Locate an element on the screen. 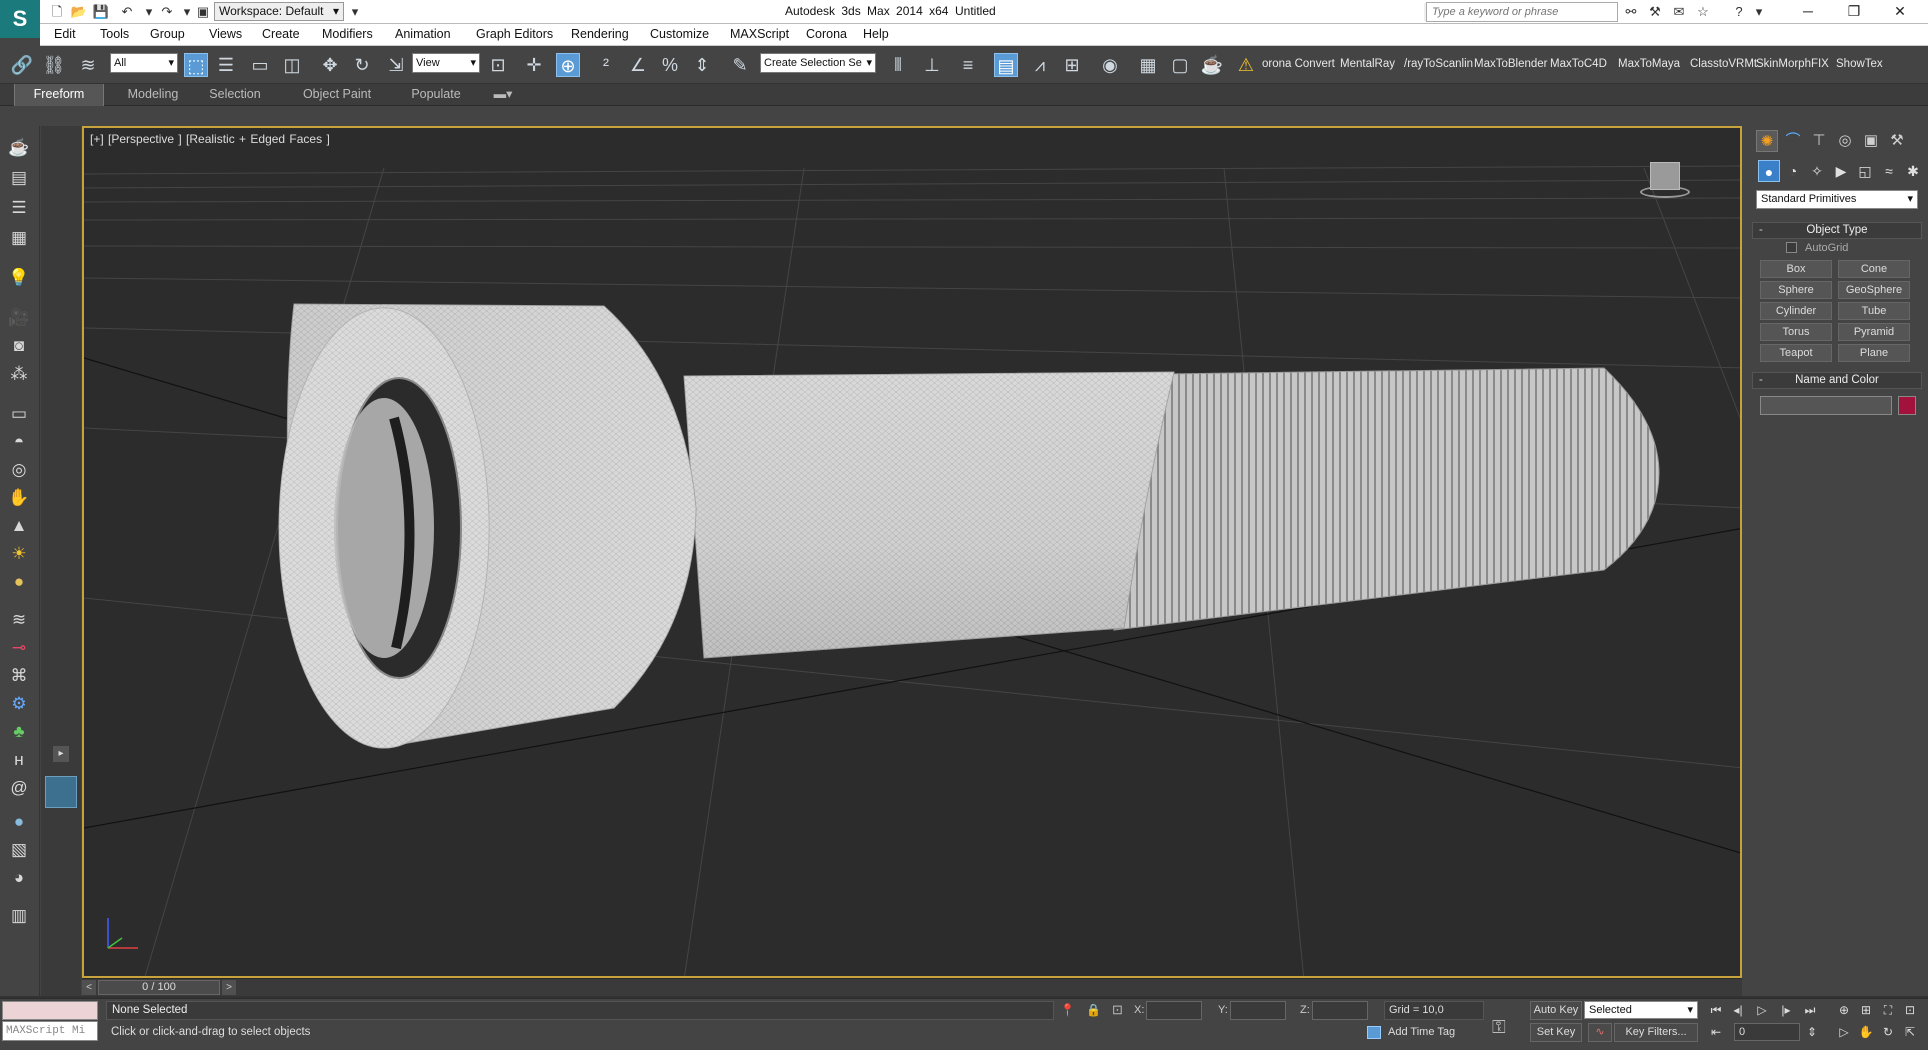 The height and width of the screenshot is (1050, 1928). play-icon: ▷ is located at coordinates (1762, 1010).